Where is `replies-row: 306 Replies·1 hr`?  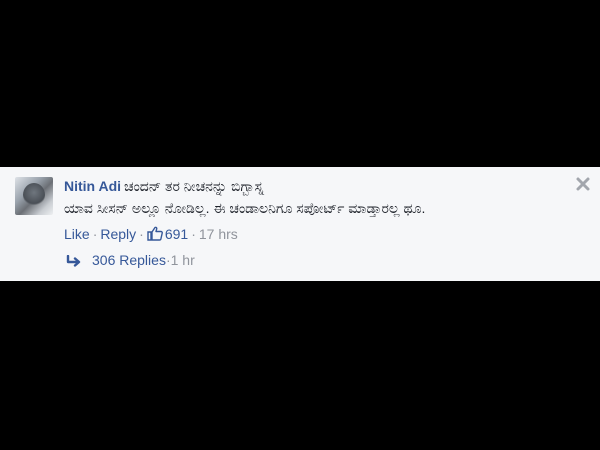
replies-row: 306 Replies·1 hr is located at coordinates (130, 260).